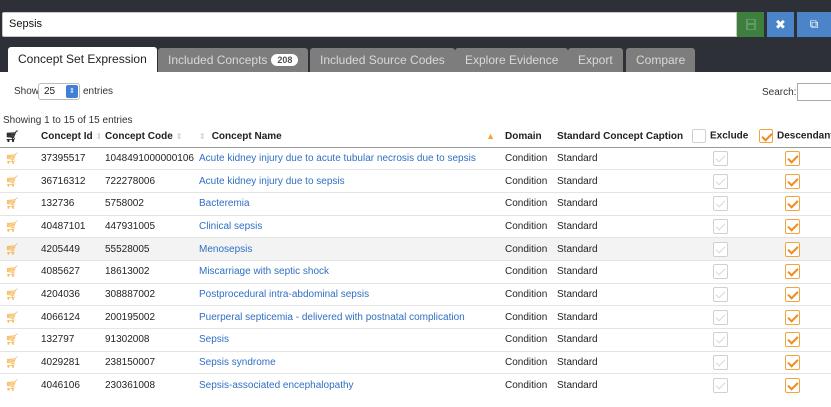  Describe the element at coordinates (347, 203) in the screenshot. I see `concept-name-cell: Bacteremia` at that location.